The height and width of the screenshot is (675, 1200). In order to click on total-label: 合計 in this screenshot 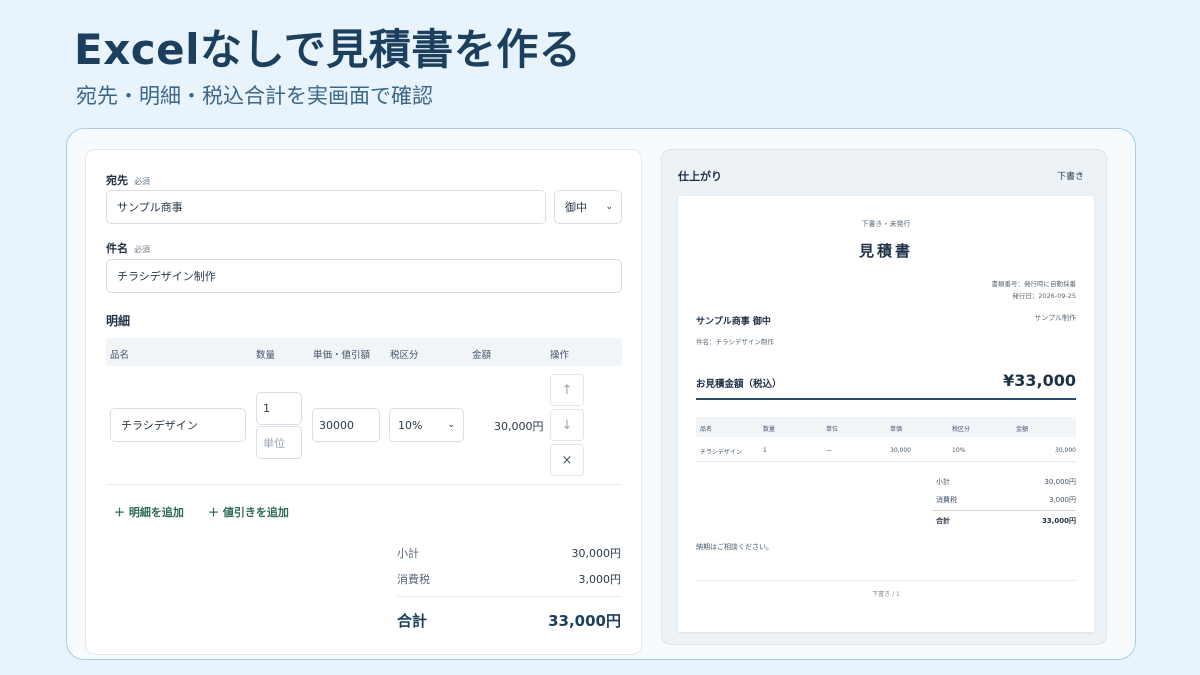, I will do `click(412, 621)`.